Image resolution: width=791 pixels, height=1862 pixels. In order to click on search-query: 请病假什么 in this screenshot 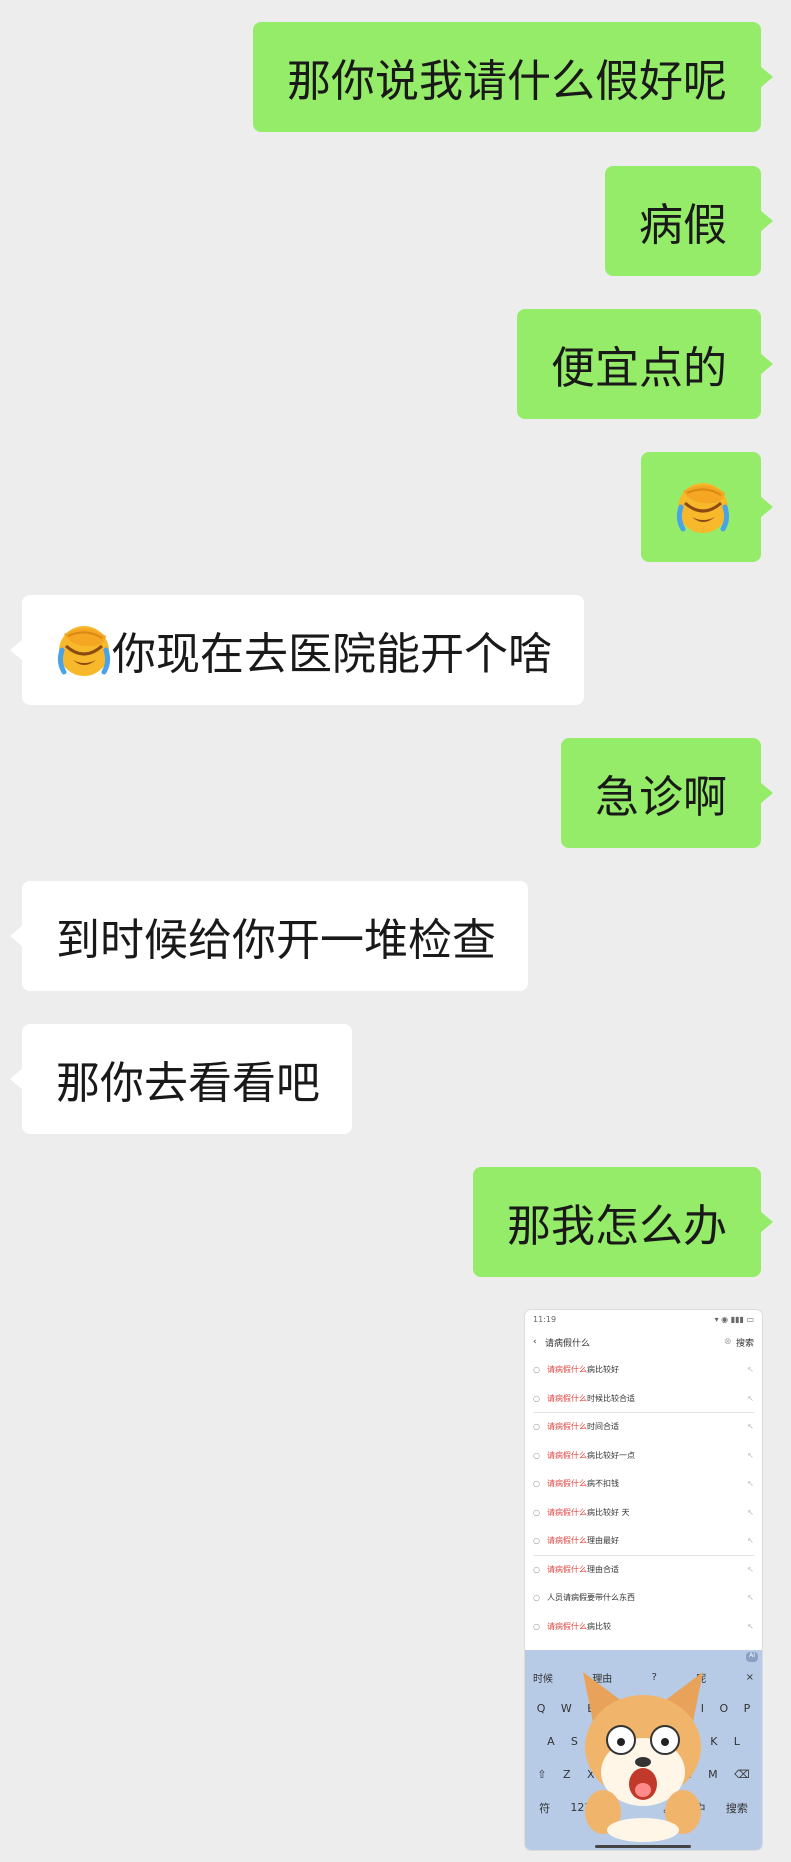, I will do `click(568, 1343)`.